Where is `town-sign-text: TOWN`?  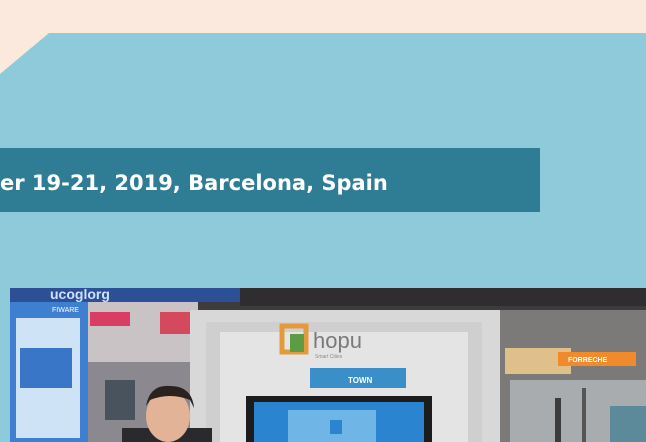
town-sign-text: TOWN is located at coordinates (360, 380).